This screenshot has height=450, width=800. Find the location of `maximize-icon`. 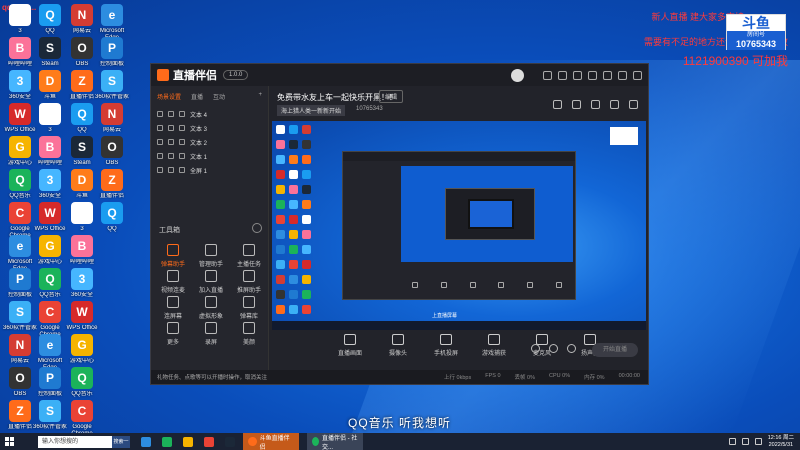

maximize-icon is located at coordinates (622, 75).